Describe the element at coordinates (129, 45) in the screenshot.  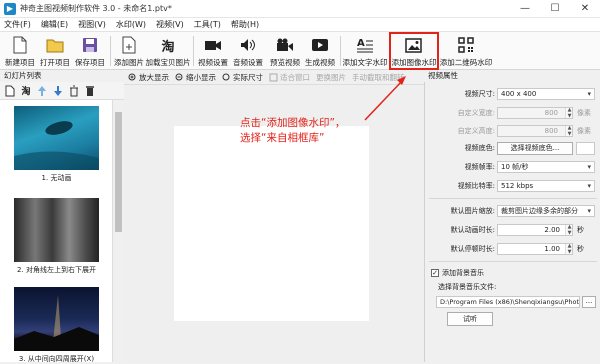
I see `add-image-icon` at that location.